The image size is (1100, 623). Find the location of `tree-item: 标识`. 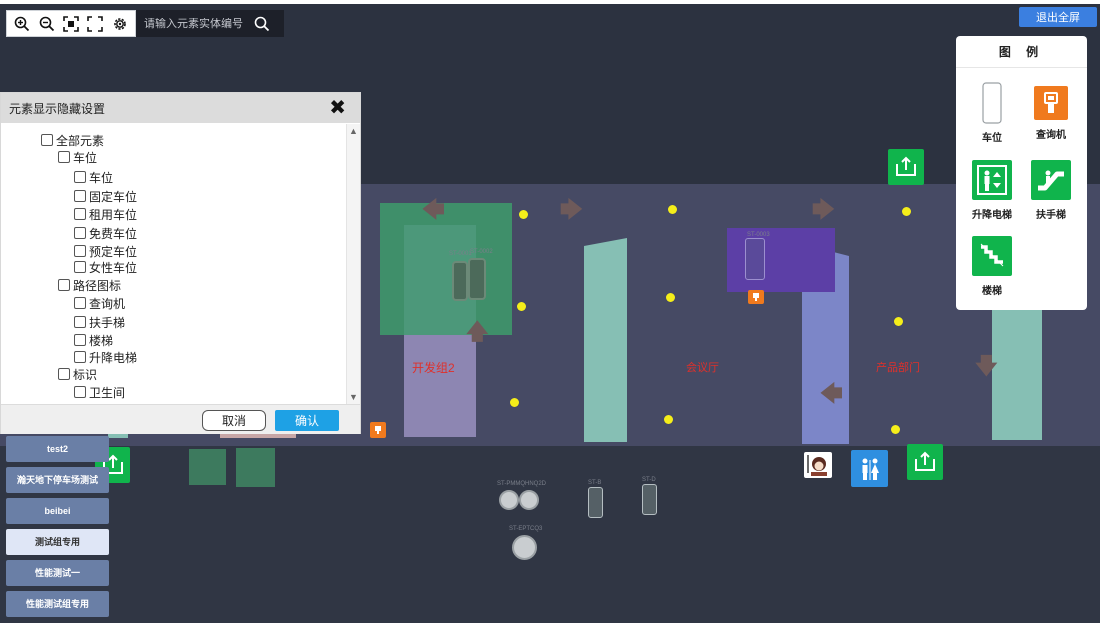

tree-item: 标识 is located at coordinates (77, 374).